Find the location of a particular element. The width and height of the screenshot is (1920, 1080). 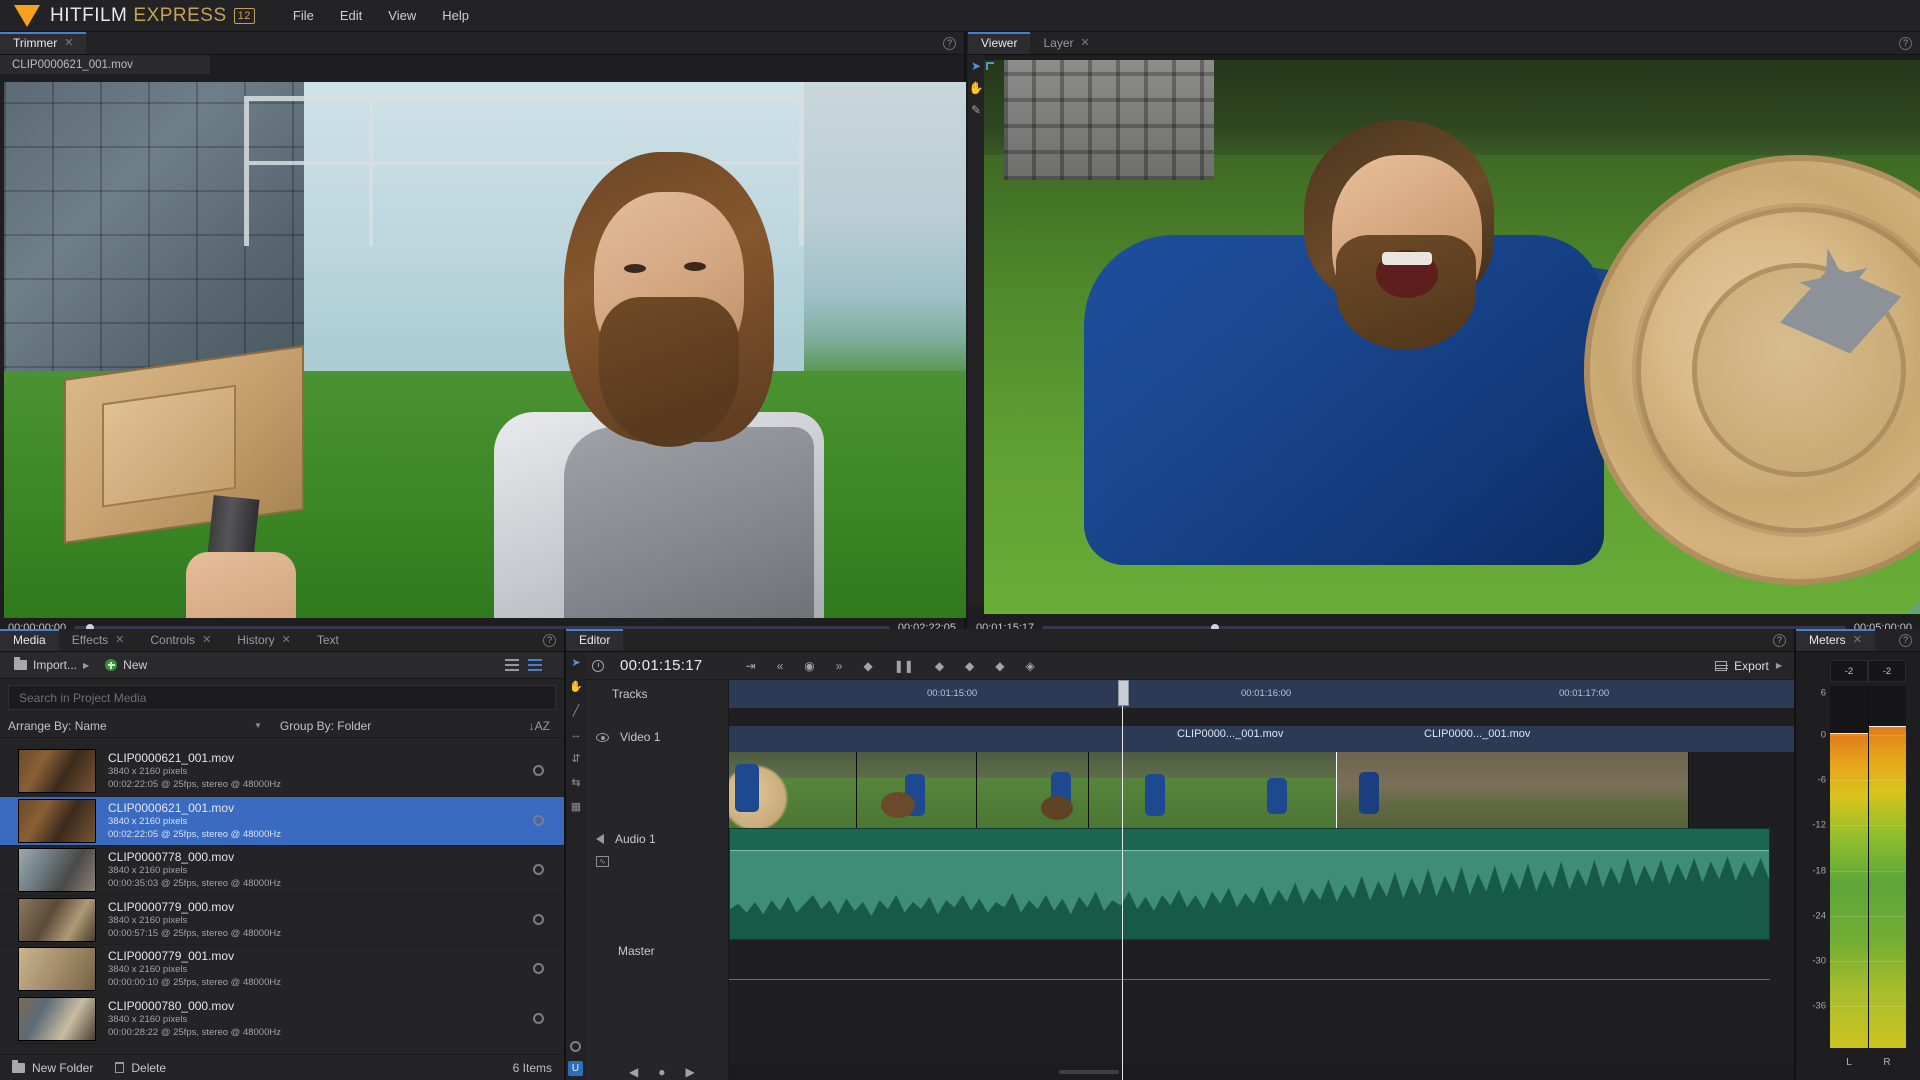

sort-az-icon: ↓A​Z is located at coordinates (539, 726).